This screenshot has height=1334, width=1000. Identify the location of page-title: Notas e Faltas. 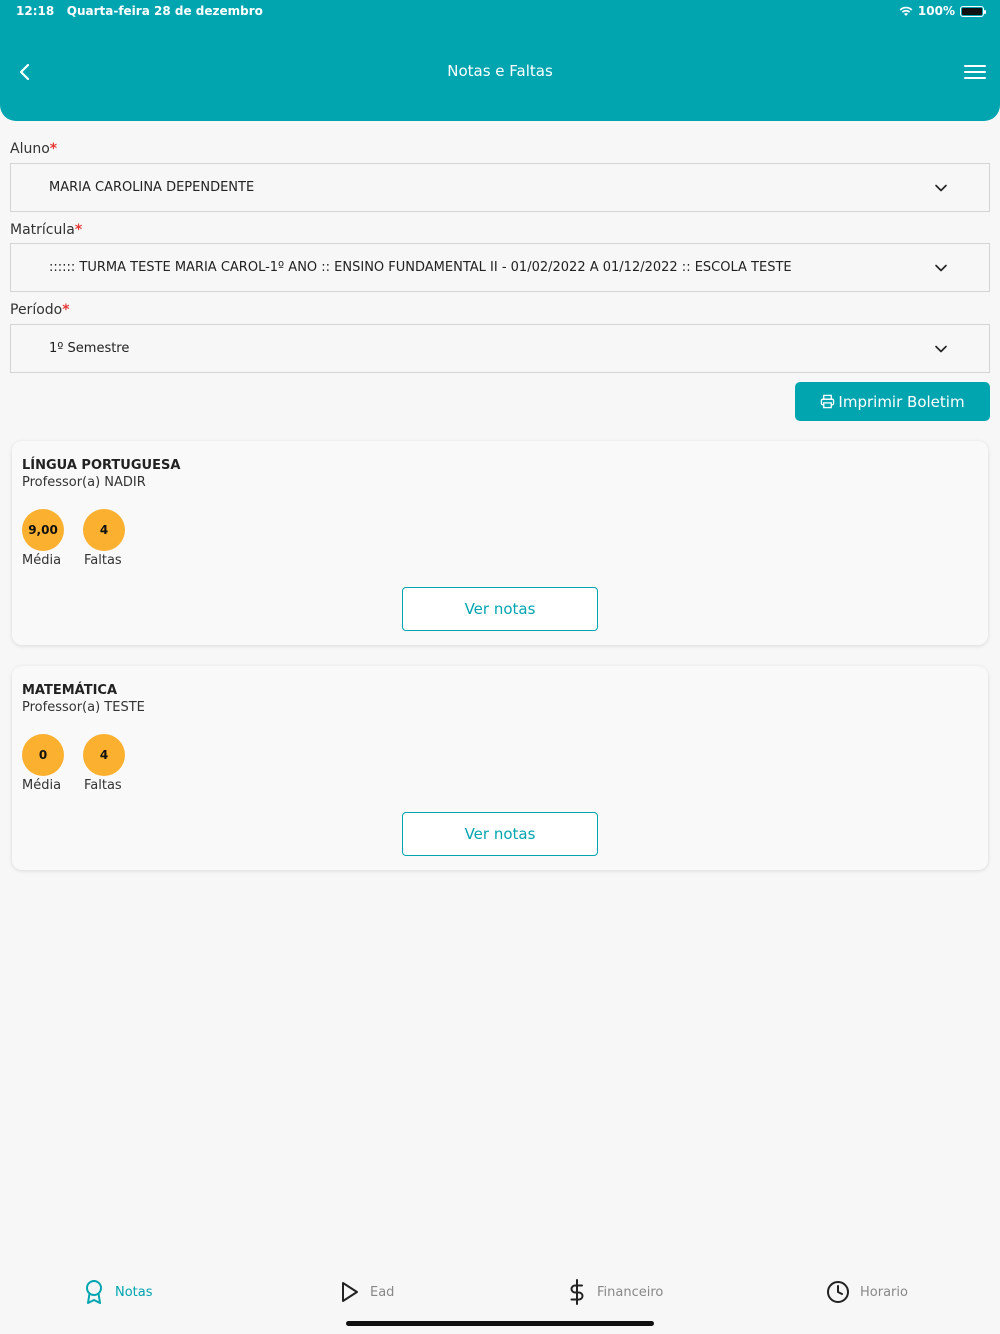
(500, 71).